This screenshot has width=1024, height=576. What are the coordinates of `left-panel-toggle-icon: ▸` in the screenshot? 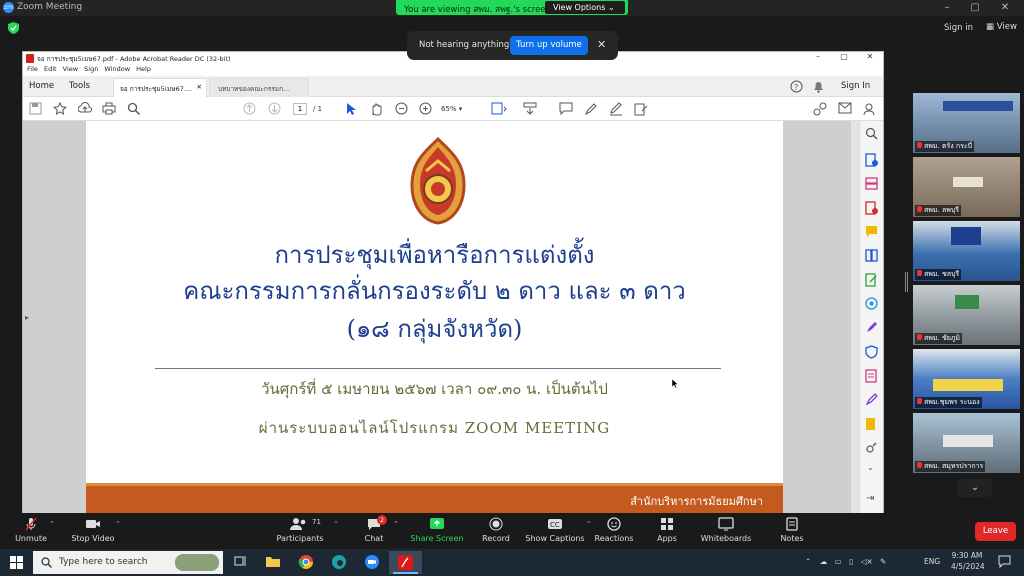 It's located at (27, 317).